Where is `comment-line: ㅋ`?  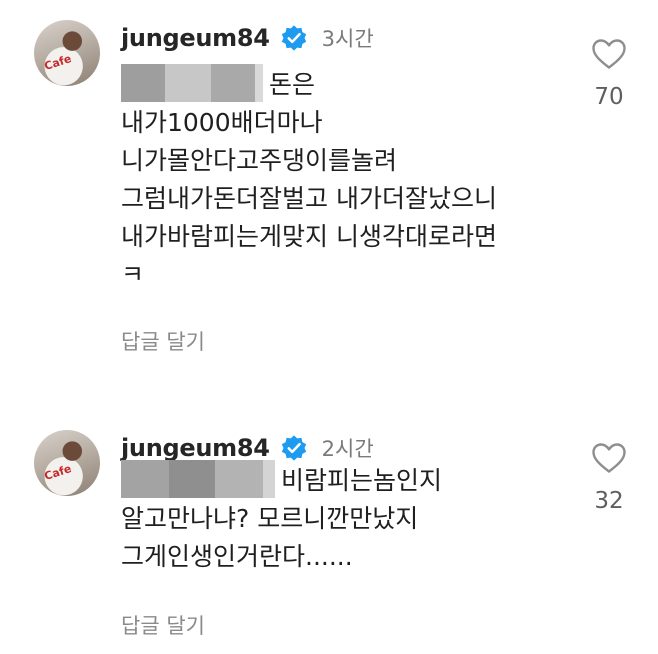
comment-line: ㅋ is located at coordinates (133, 274).